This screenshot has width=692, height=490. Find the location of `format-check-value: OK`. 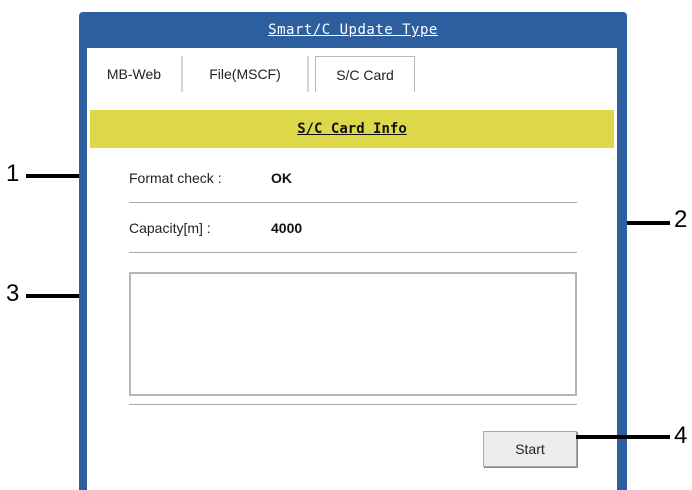

format-check-value: OK is located at coordinates (281, 178).